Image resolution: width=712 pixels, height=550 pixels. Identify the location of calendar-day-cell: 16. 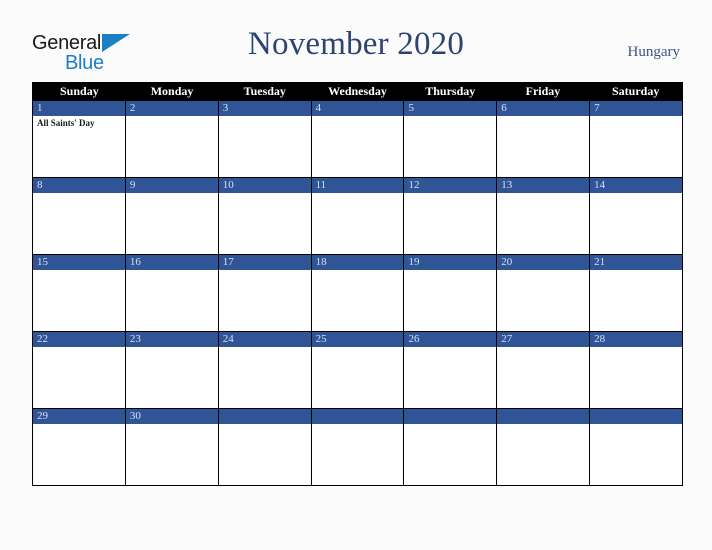
(171, 293).